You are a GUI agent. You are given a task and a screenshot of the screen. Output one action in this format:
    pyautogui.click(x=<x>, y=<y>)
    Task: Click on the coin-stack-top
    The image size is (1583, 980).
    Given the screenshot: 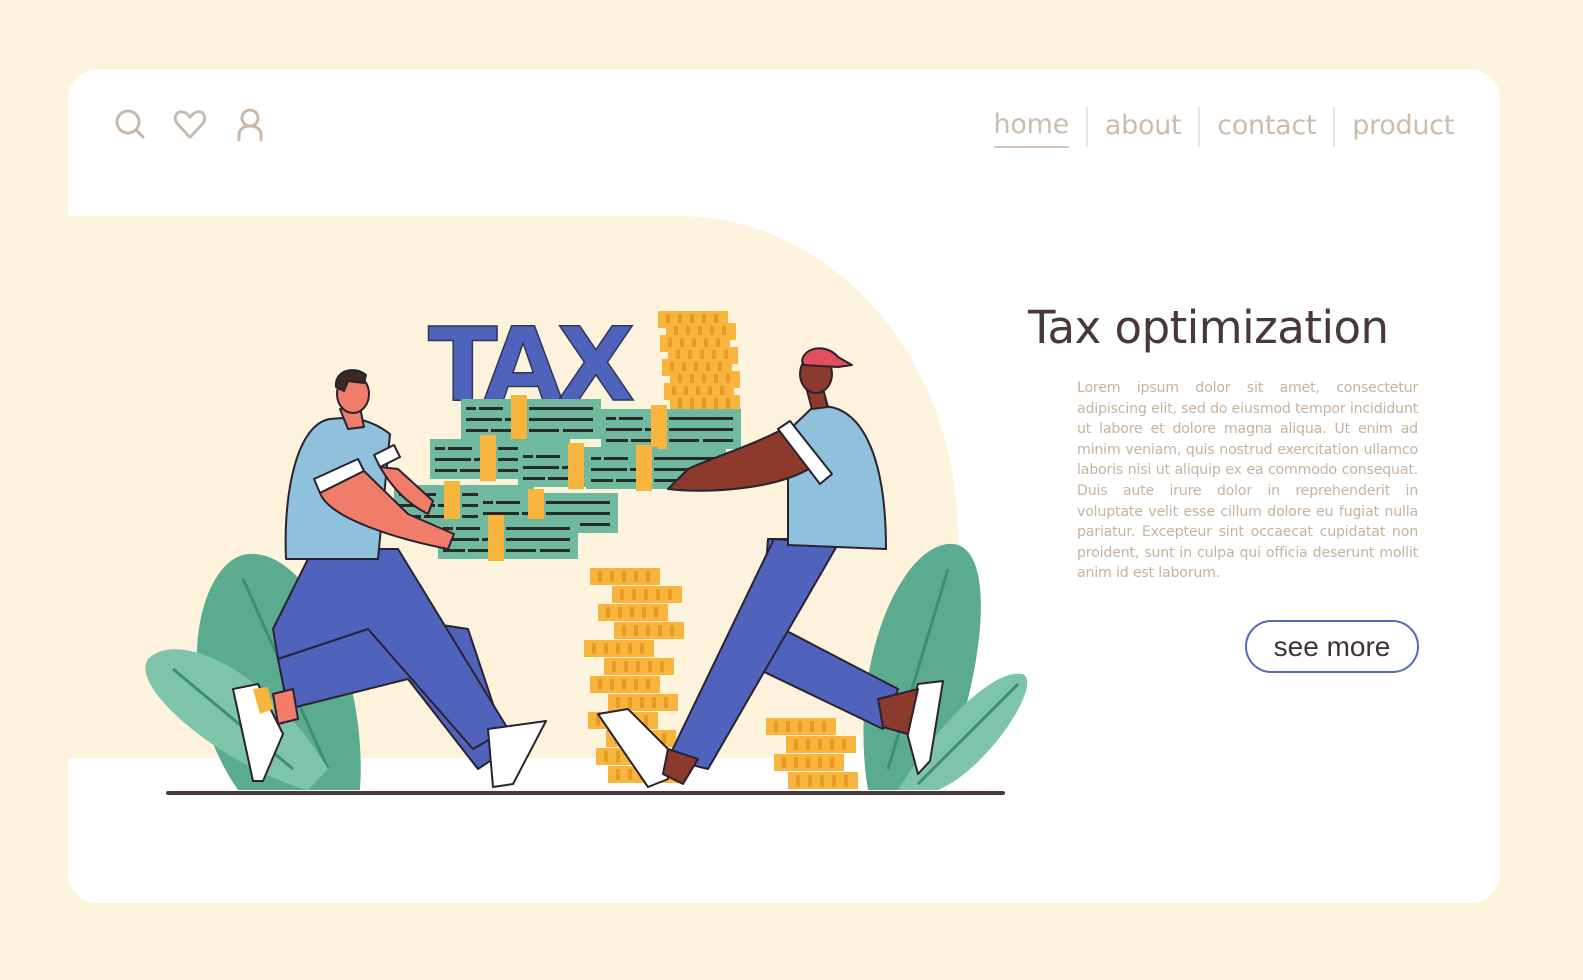 What is the action you would take?
    pyautogui.click(x=699, y=361)
    